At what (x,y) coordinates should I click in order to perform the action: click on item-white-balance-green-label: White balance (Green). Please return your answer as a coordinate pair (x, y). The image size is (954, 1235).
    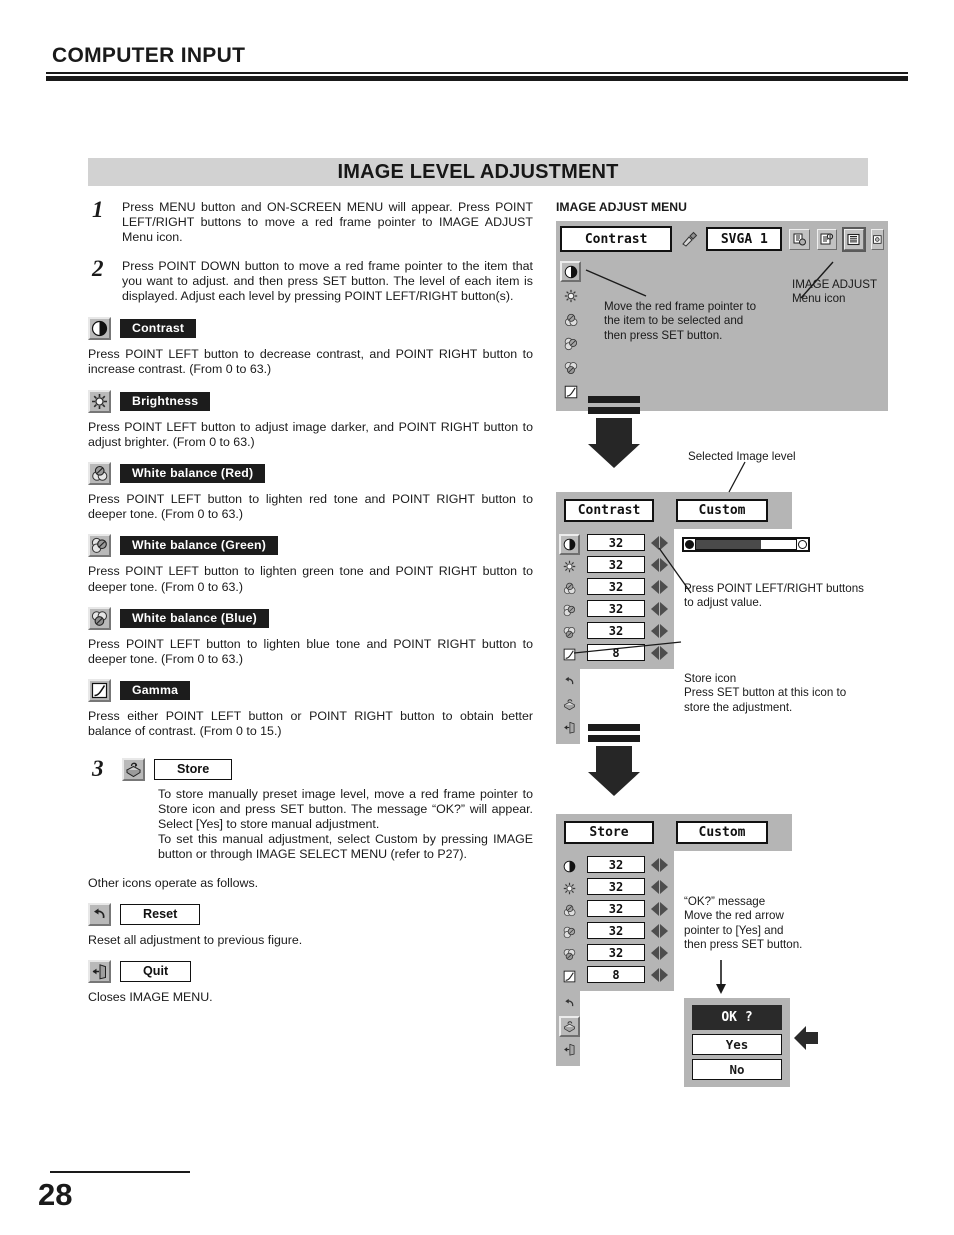
    Looking at the image, I should click on (199, 546).